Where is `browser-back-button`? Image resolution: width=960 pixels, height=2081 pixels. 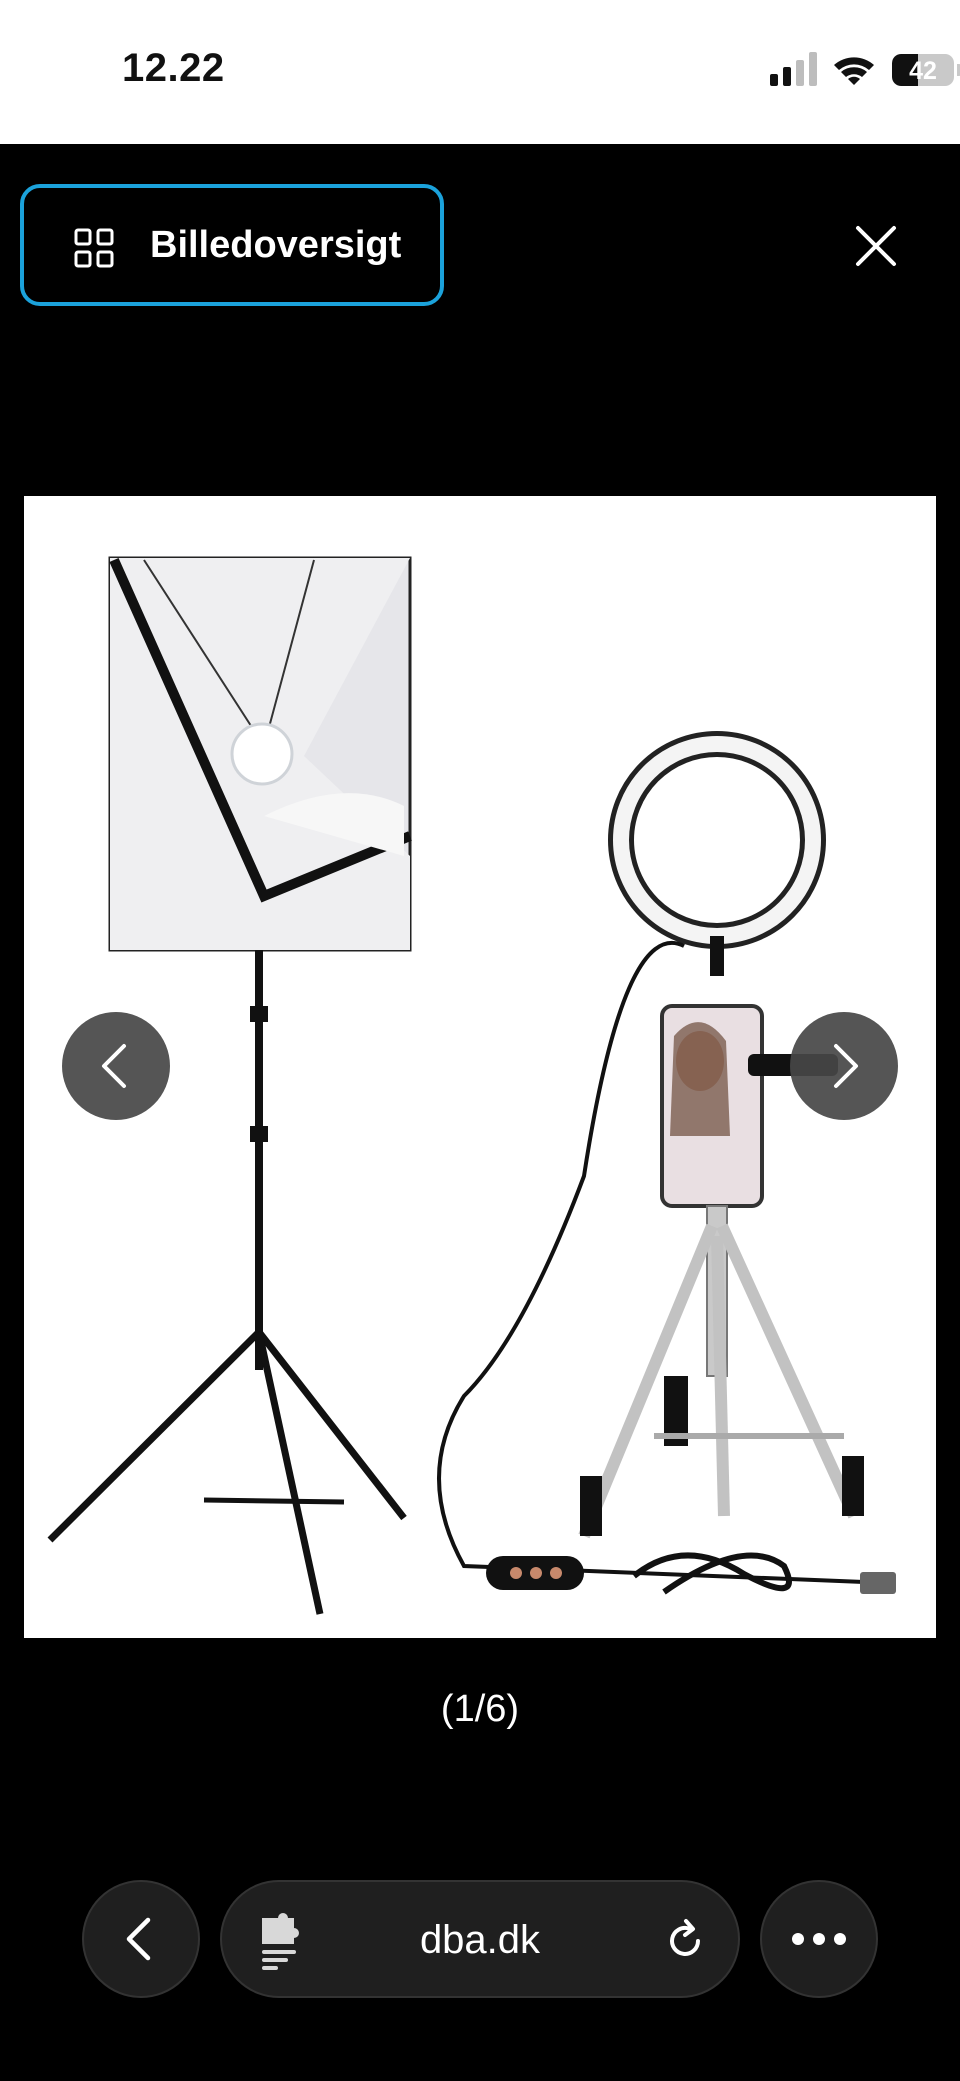 browser-back-button is located at coordinates (141, 1939).